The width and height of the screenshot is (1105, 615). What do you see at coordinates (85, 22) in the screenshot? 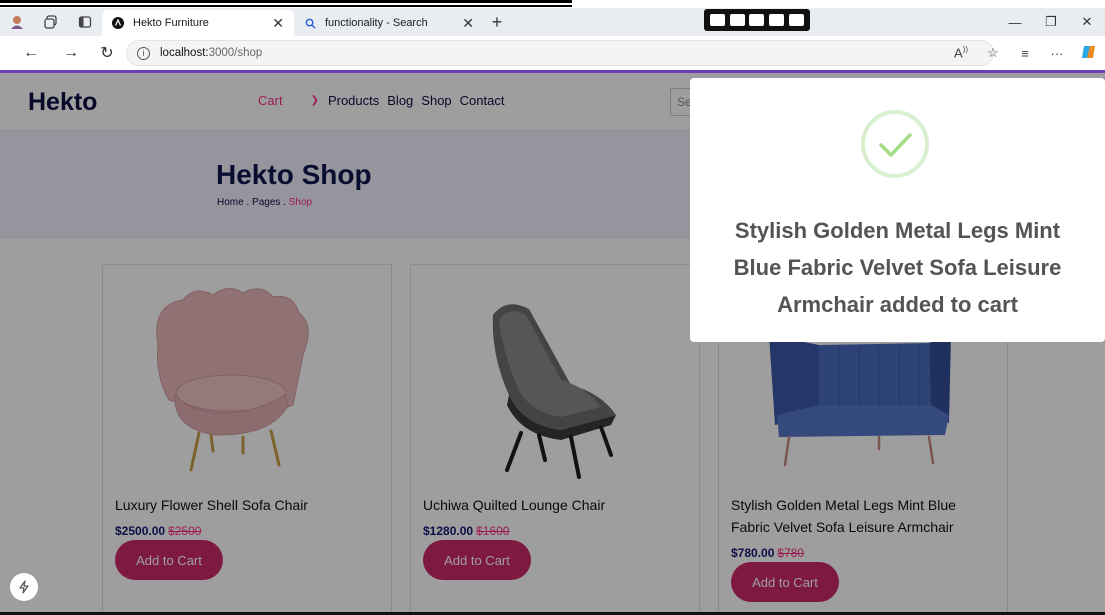
I see `tab-actions-icon` at bounding box center [85, 22].